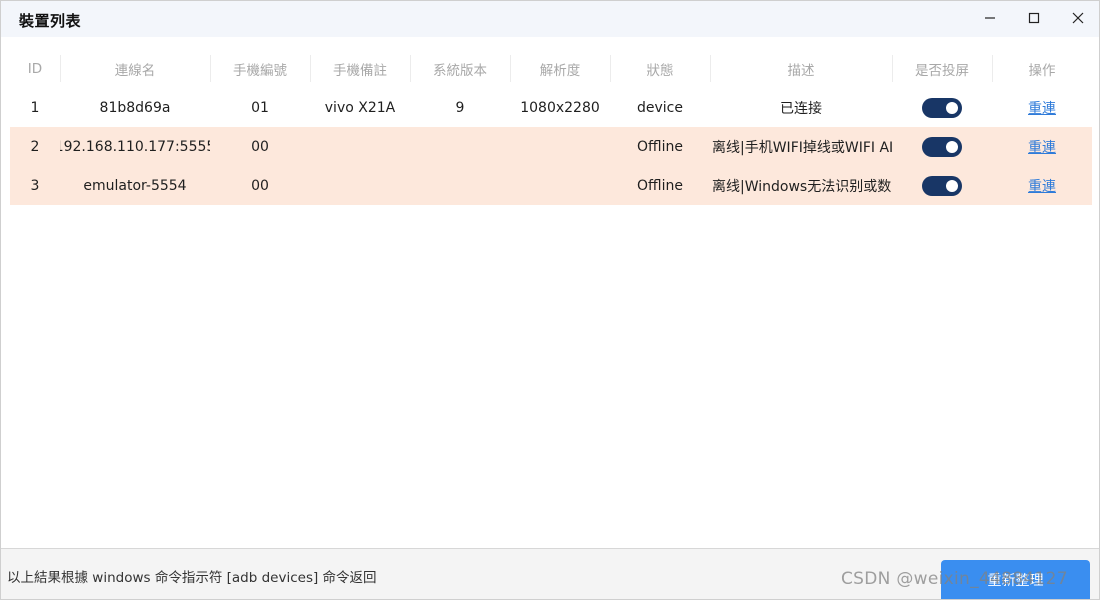  I want to click on cell-version: 9, so click(460, 107).